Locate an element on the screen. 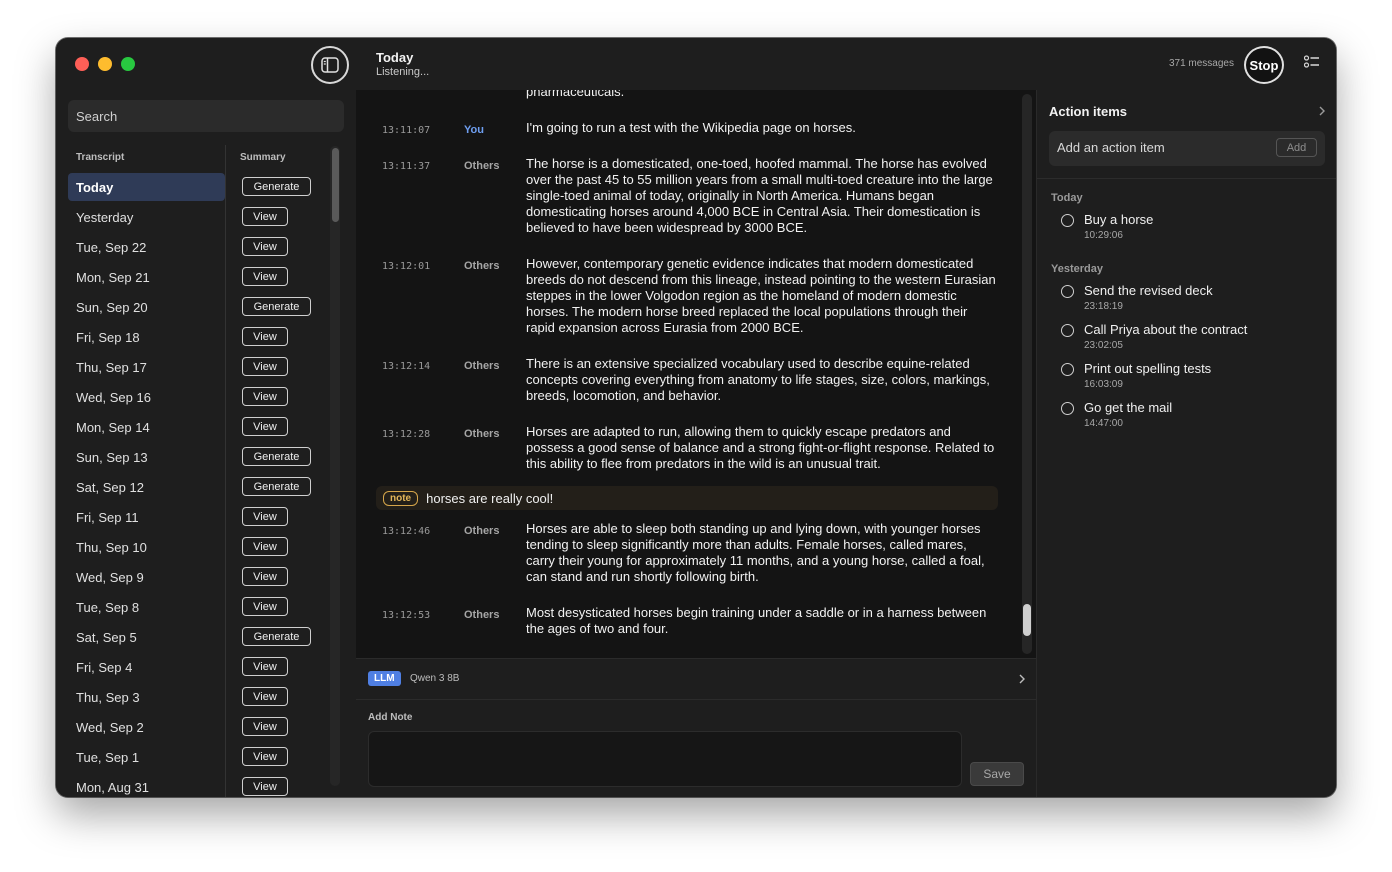 This screenshot has width=1392, height=872. transcript-scrollbar-thumb is located at coordinates (1027, 620).